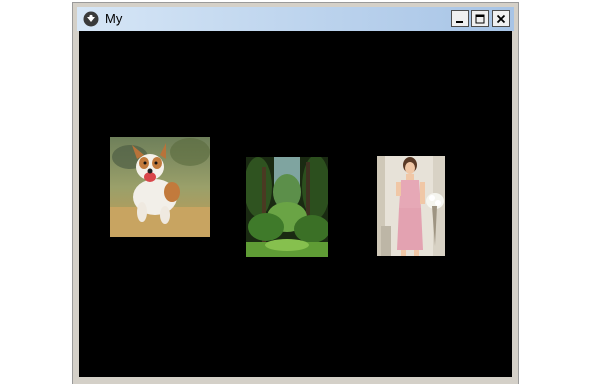 The height and width of the screenshot is (384, 591). I want to click on maximize-icon, so click(480, 18).